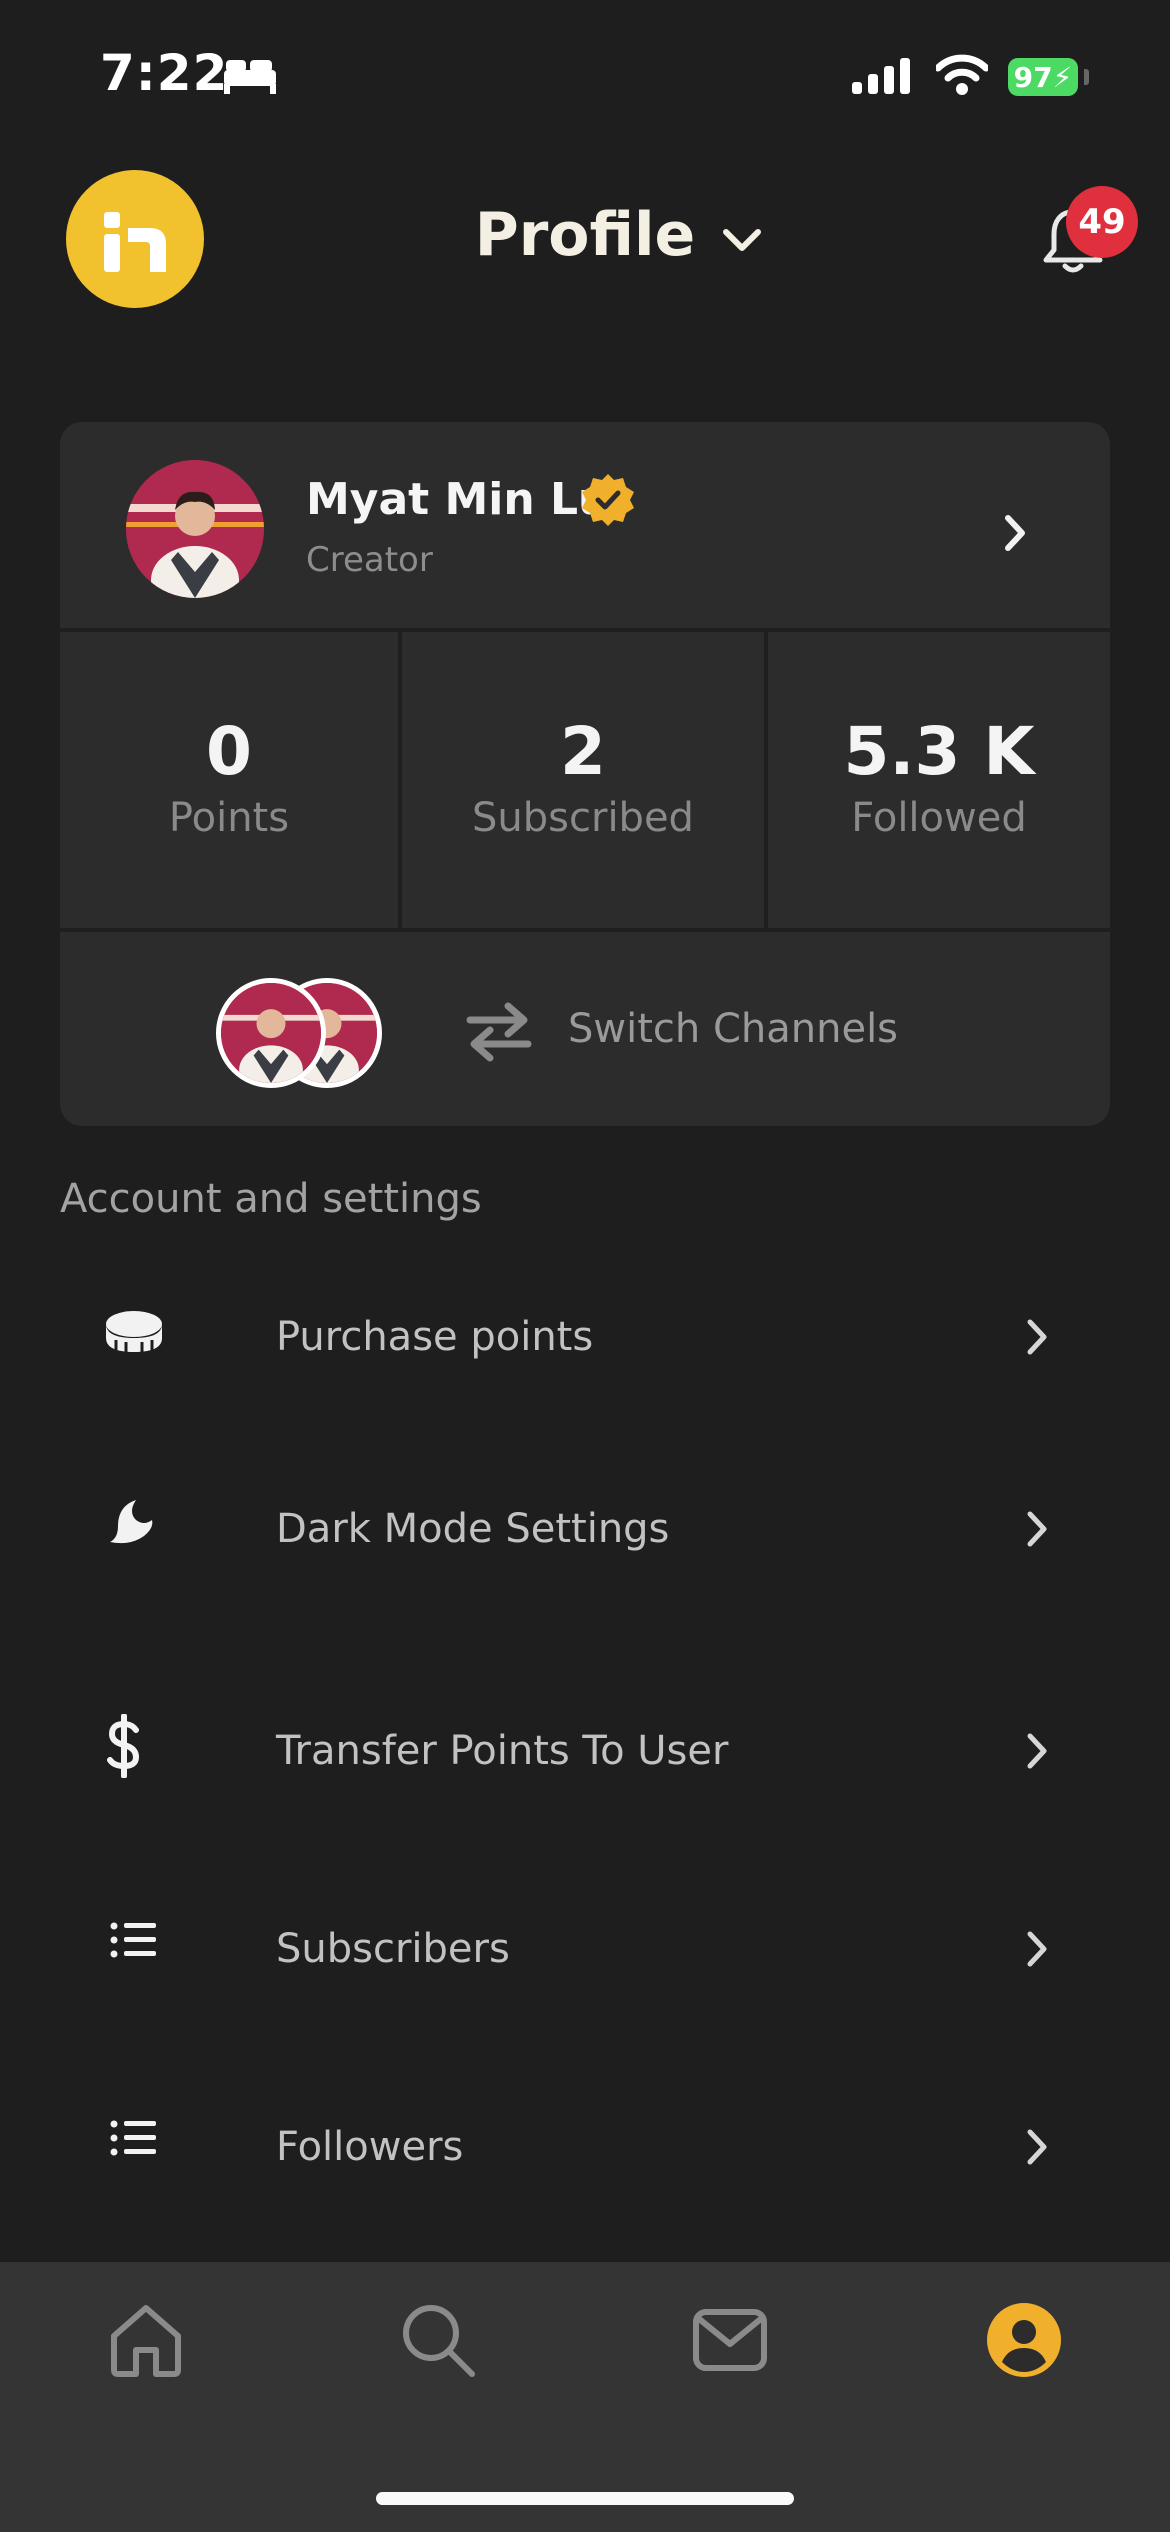  I want to click on menu-item-dark-mode: Dark Mode Settings, so click(585, 1530).